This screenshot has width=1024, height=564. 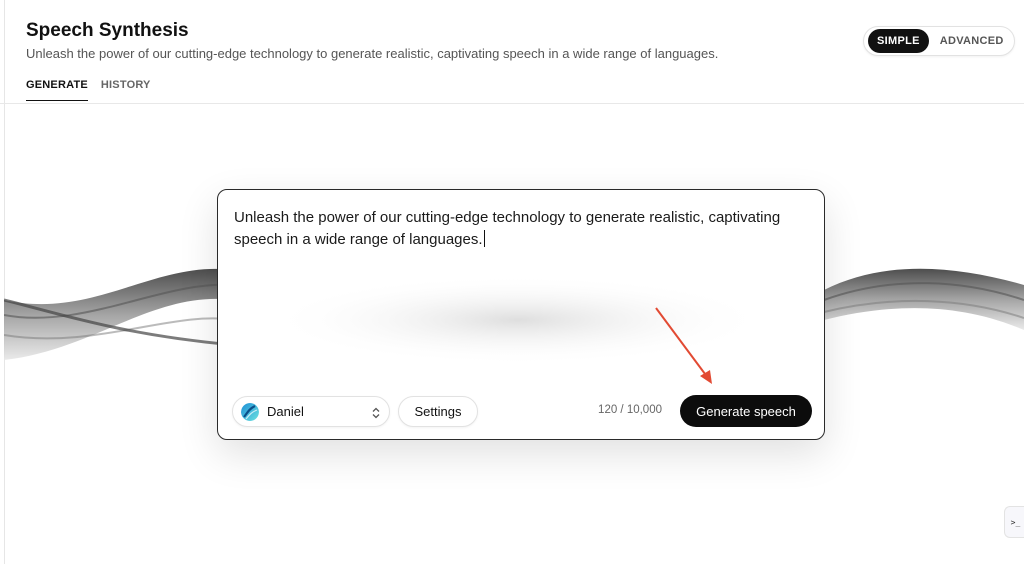 What do you see at coordinates (630, 410) in the screenshot?
I see `character-count: 120 / 10,000` at bounding box center [630, 410].